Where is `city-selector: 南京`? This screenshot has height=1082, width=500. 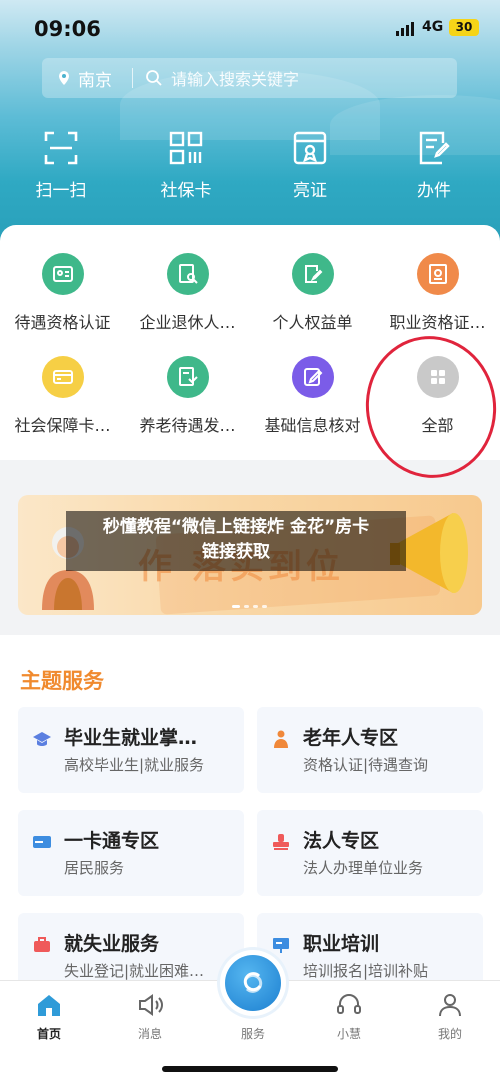 city-selector: 南京 is located at coordinates (95, 78).